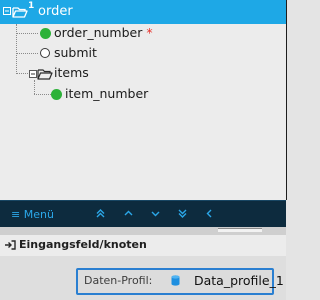  I want to click on properties-title: Eingangsfeld/knoten, so click(83, 244).